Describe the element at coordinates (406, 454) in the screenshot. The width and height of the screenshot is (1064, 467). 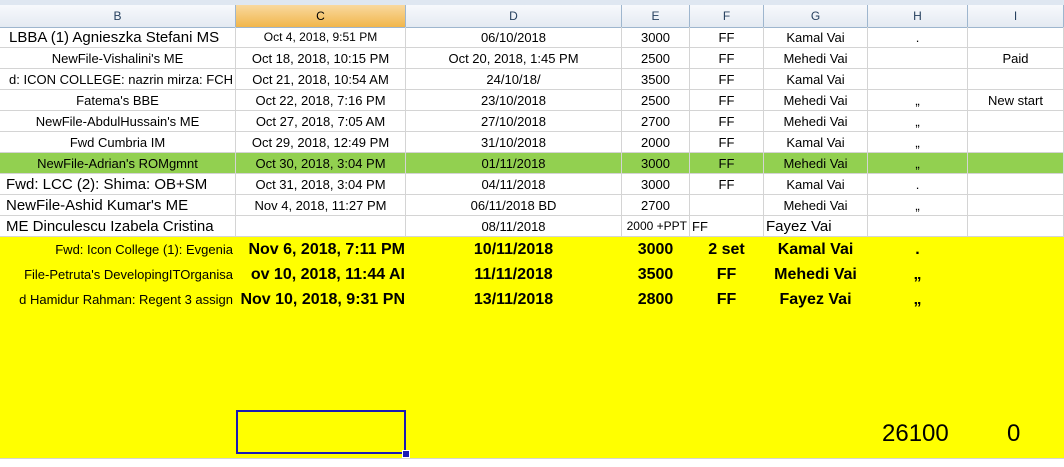
I see `fill-handle` at that location.